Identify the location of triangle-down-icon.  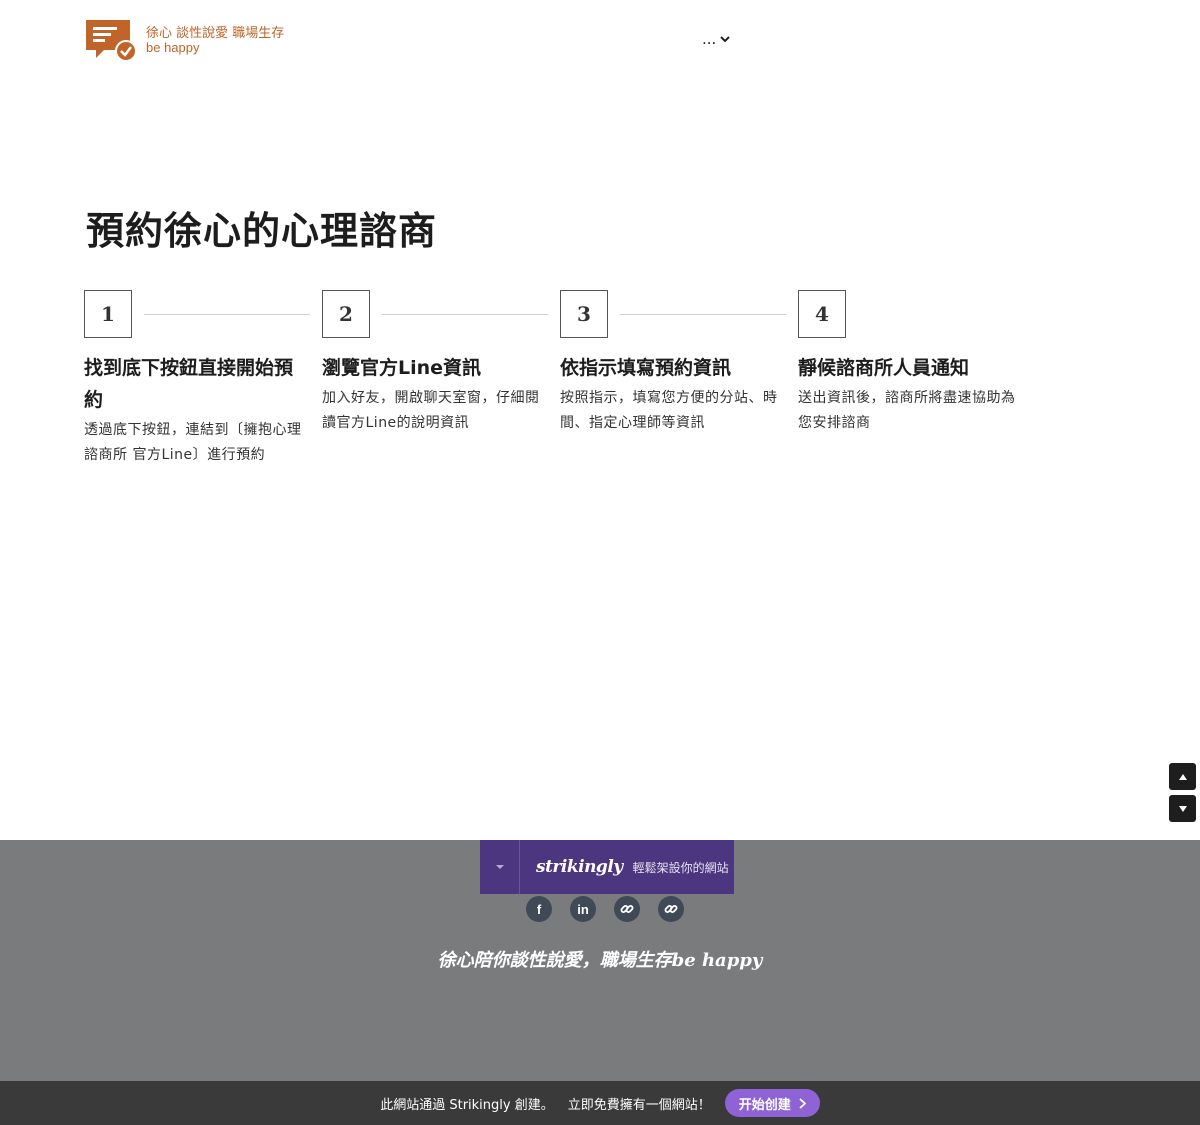
(1182, 808).